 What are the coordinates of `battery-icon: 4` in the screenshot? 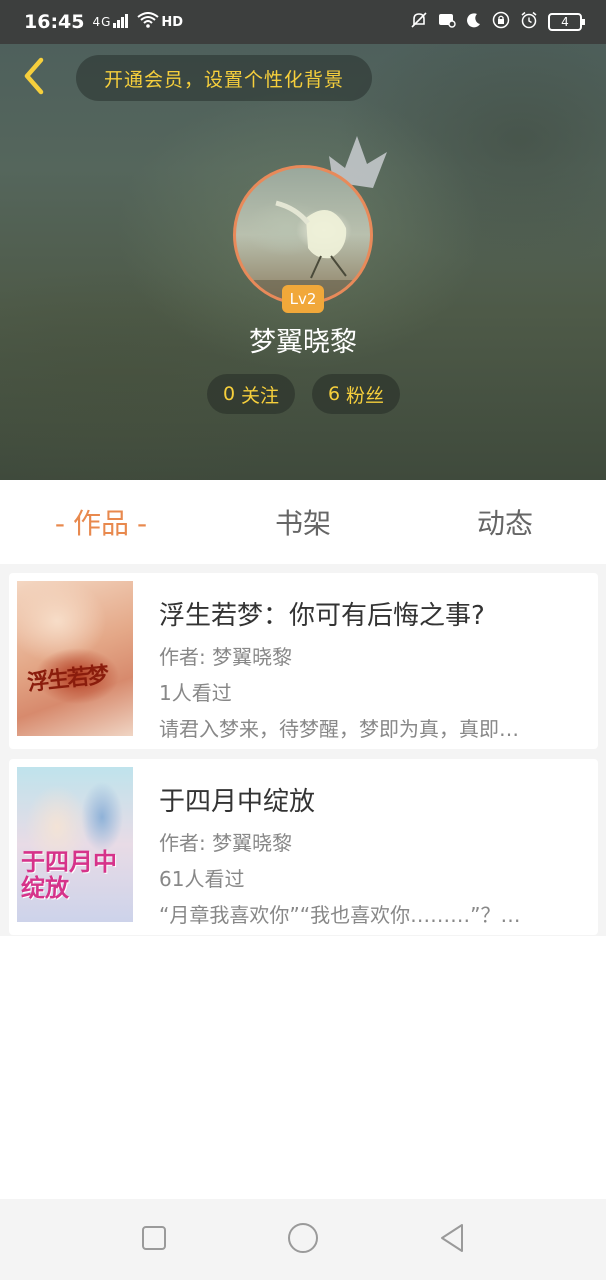 It's located at (566, 22).